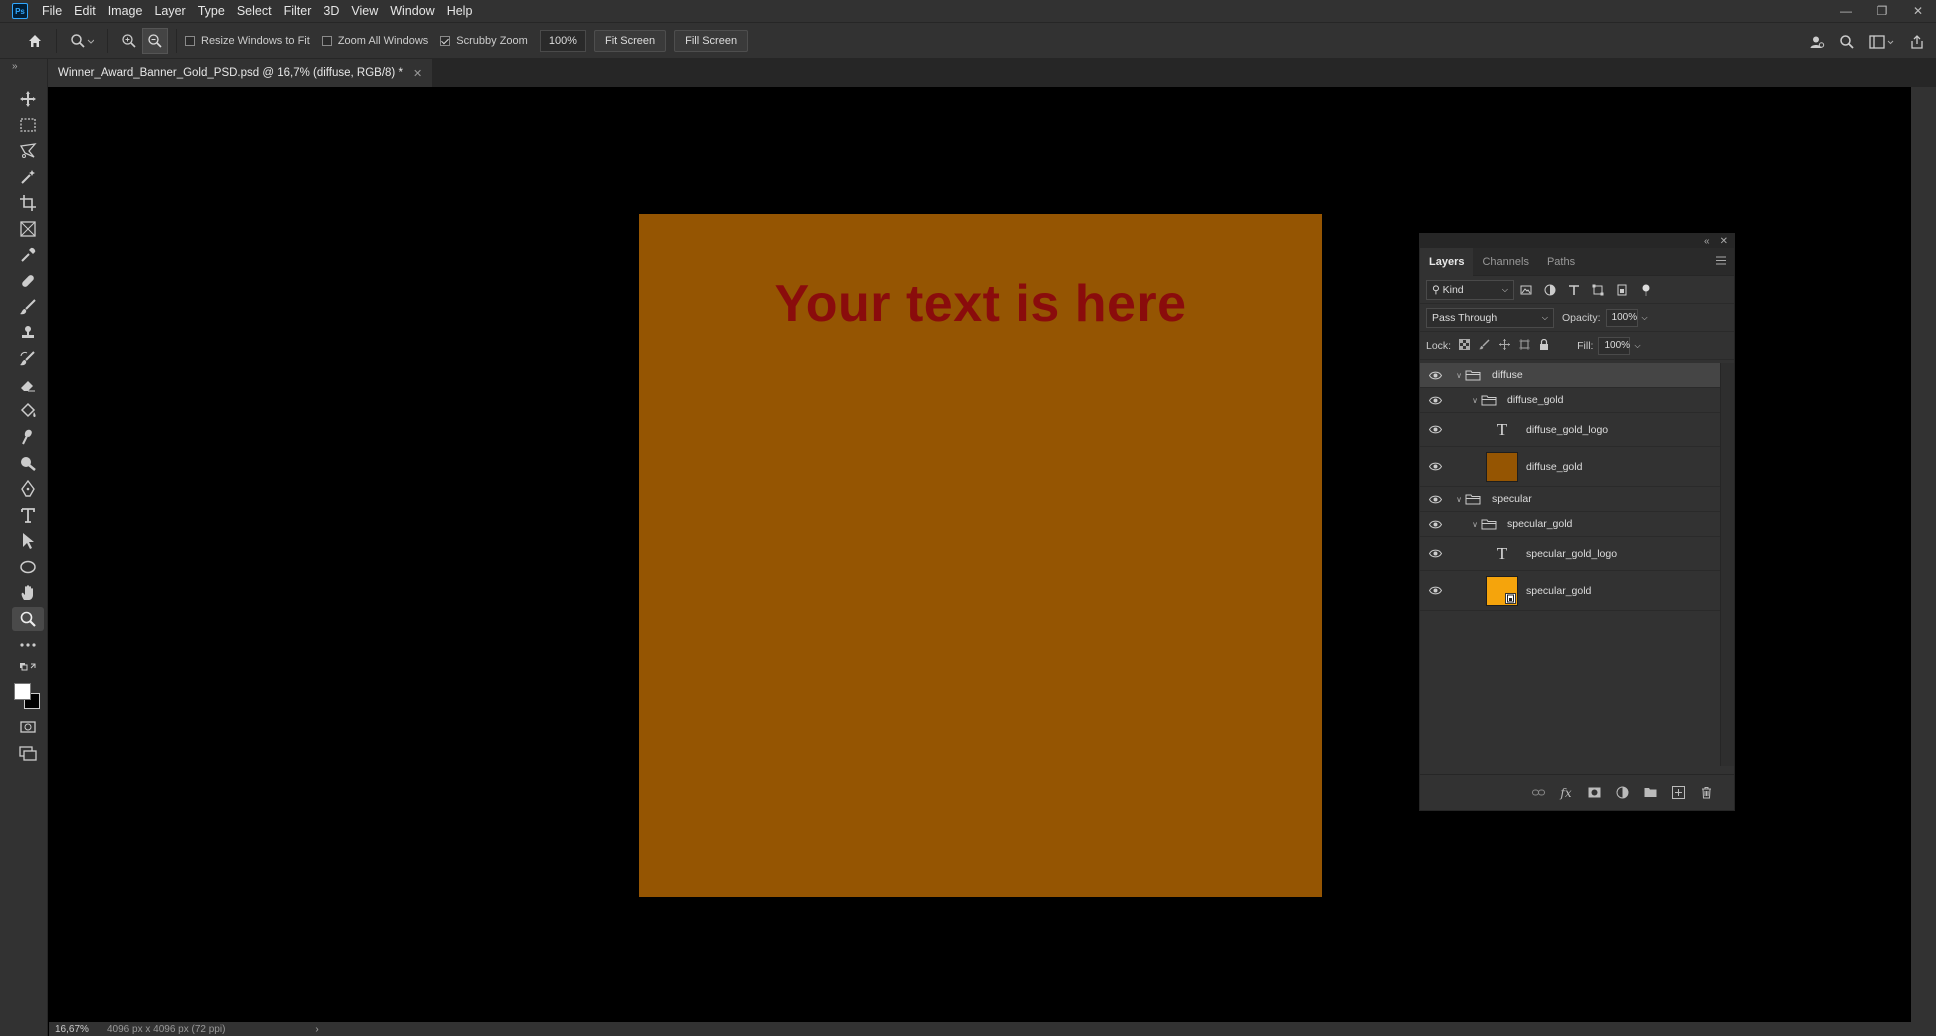 The width and height of the screenshot is (1936, 1036). What do you see at coordinates (1882, 11) in the screenshot?
I see `restore-icon: ❐` at bounding box center [1882, 11].